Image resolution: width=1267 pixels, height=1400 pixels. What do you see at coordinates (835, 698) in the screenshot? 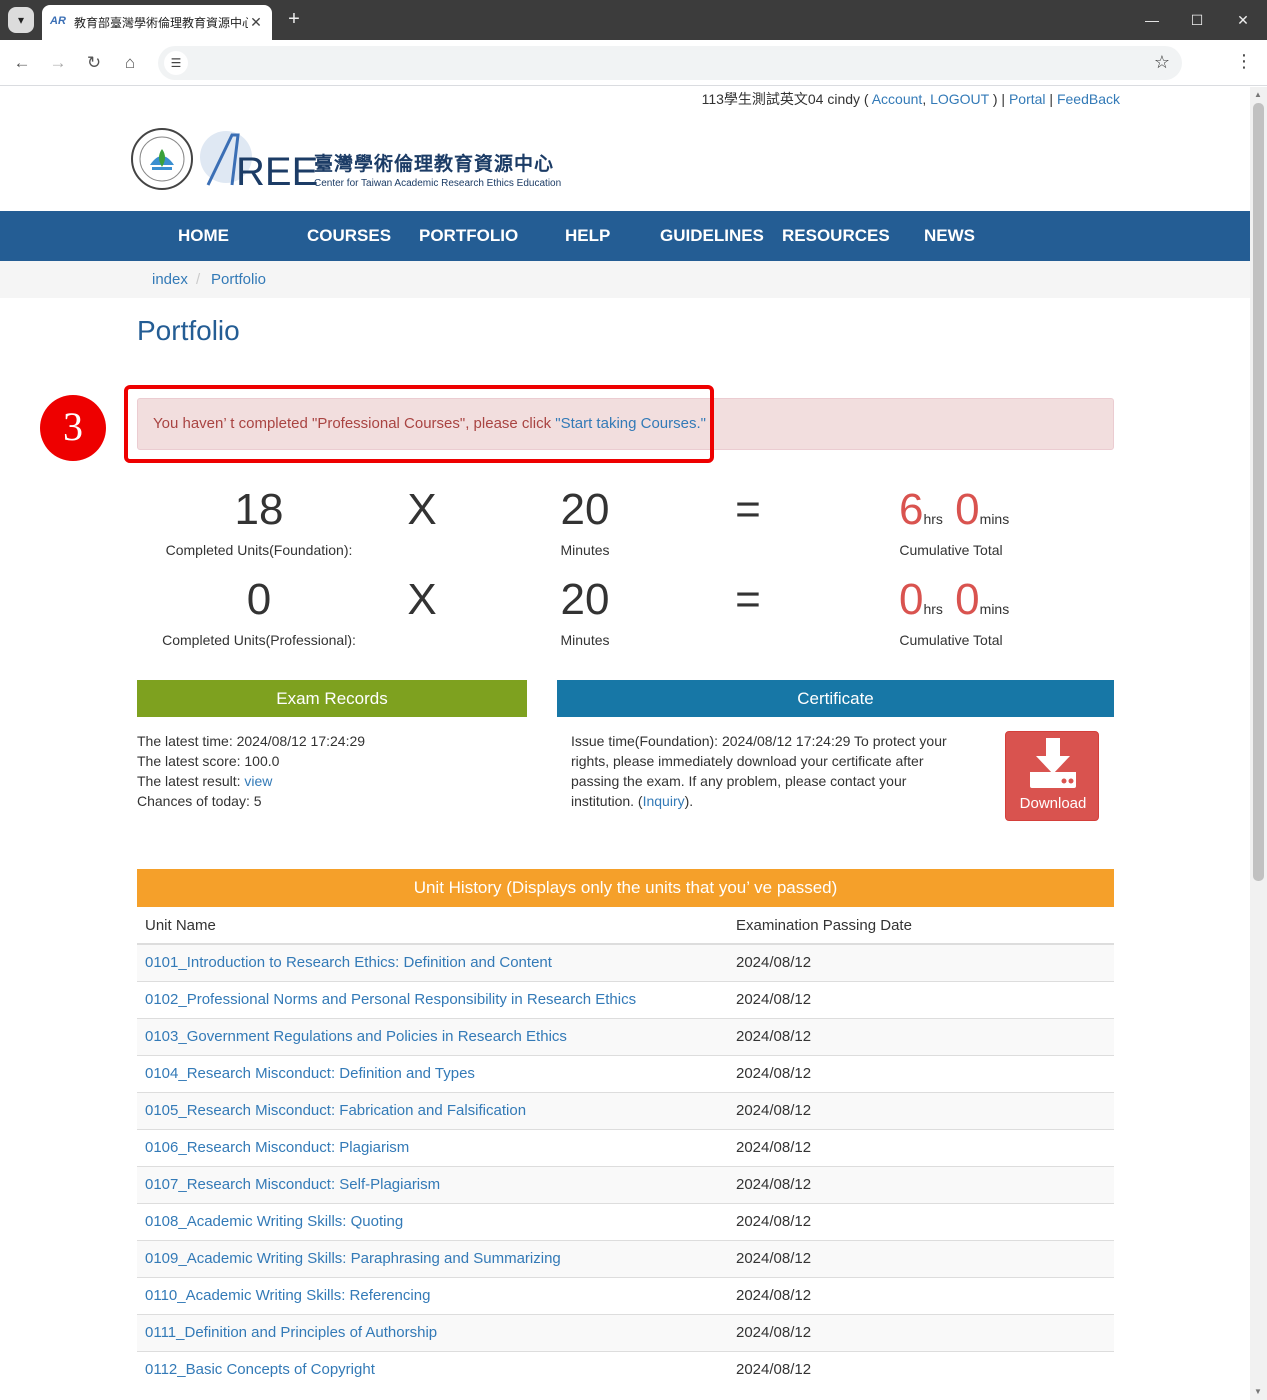
I see `certificate-heading: Certificate` at bounding box center [835, 698].